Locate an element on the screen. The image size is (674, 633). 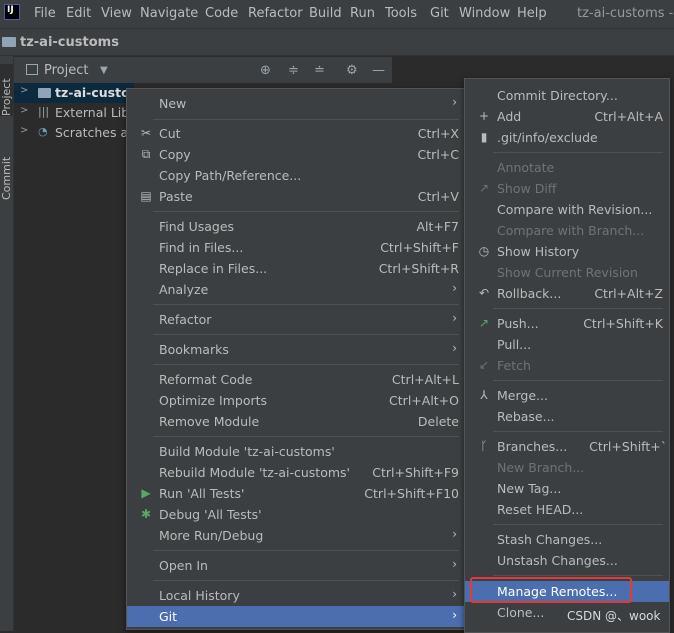
menu-item-open-in: Open In › is located at coordinates (296, 565).